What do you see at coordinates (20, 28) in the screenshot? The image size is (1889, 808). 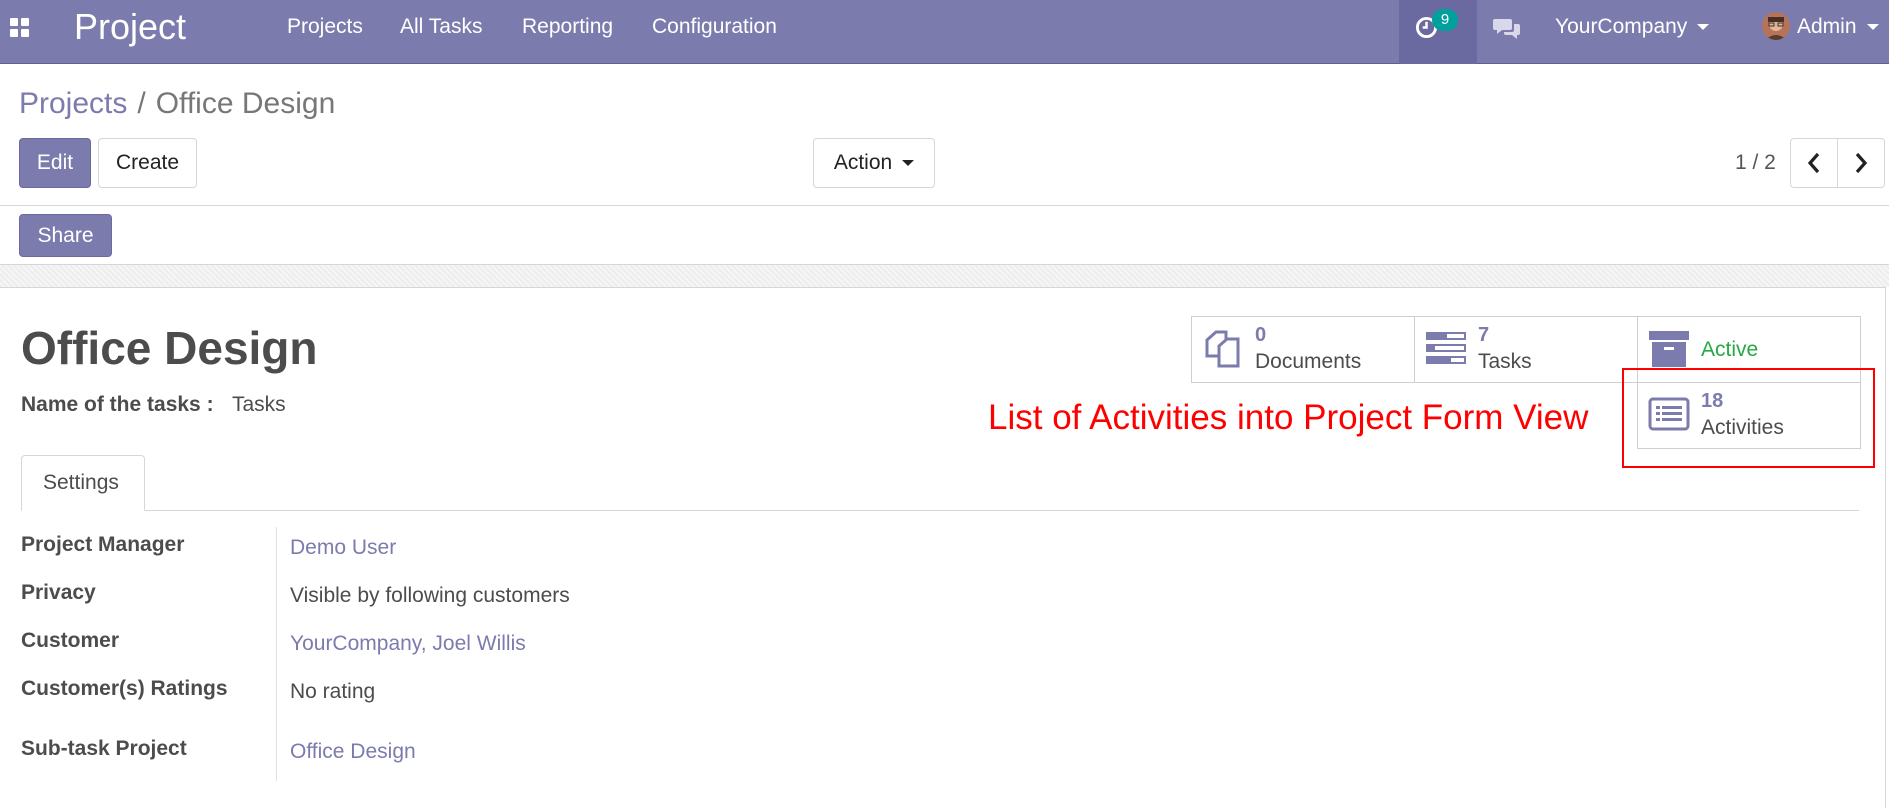 I see `apps-grid-icon` at bounding box center [20, 28].